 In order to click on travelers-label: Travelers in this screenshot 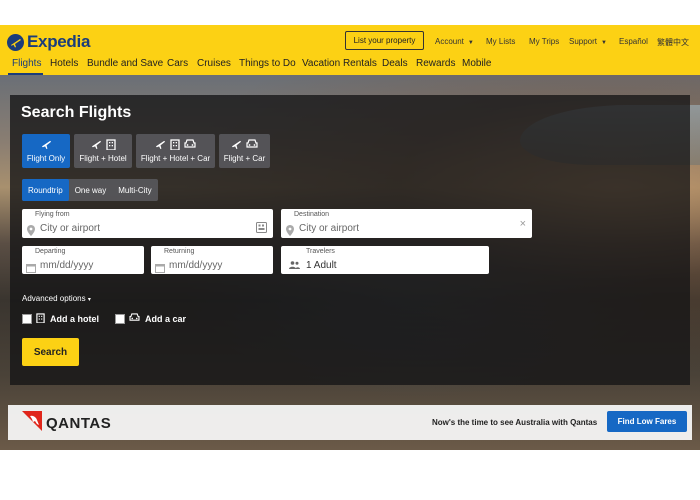, I will do `click(320, 251)`.